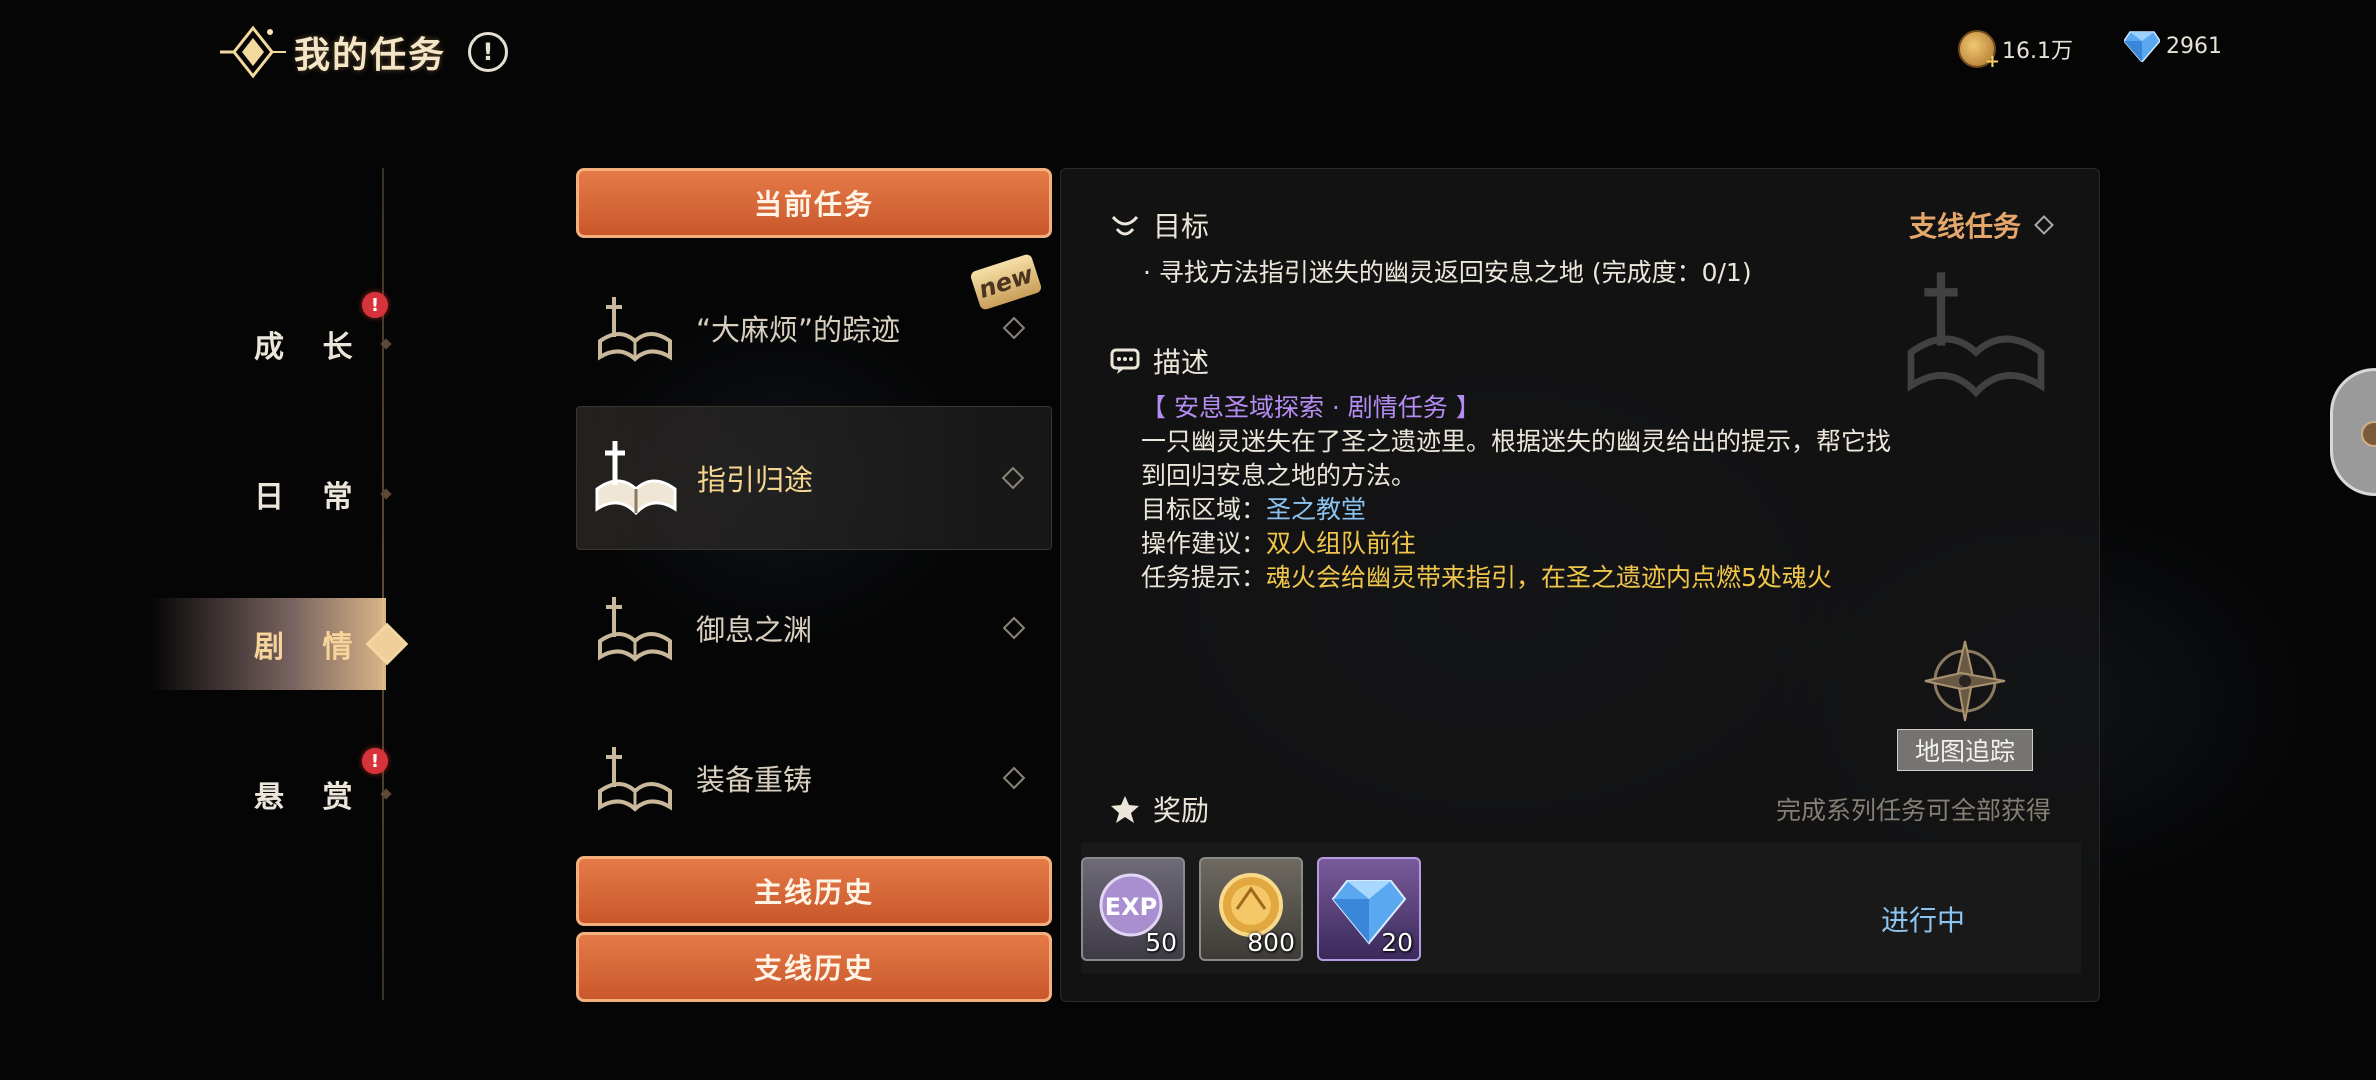  I want to click on main-history-button: 主线历史, so click(814, 891).